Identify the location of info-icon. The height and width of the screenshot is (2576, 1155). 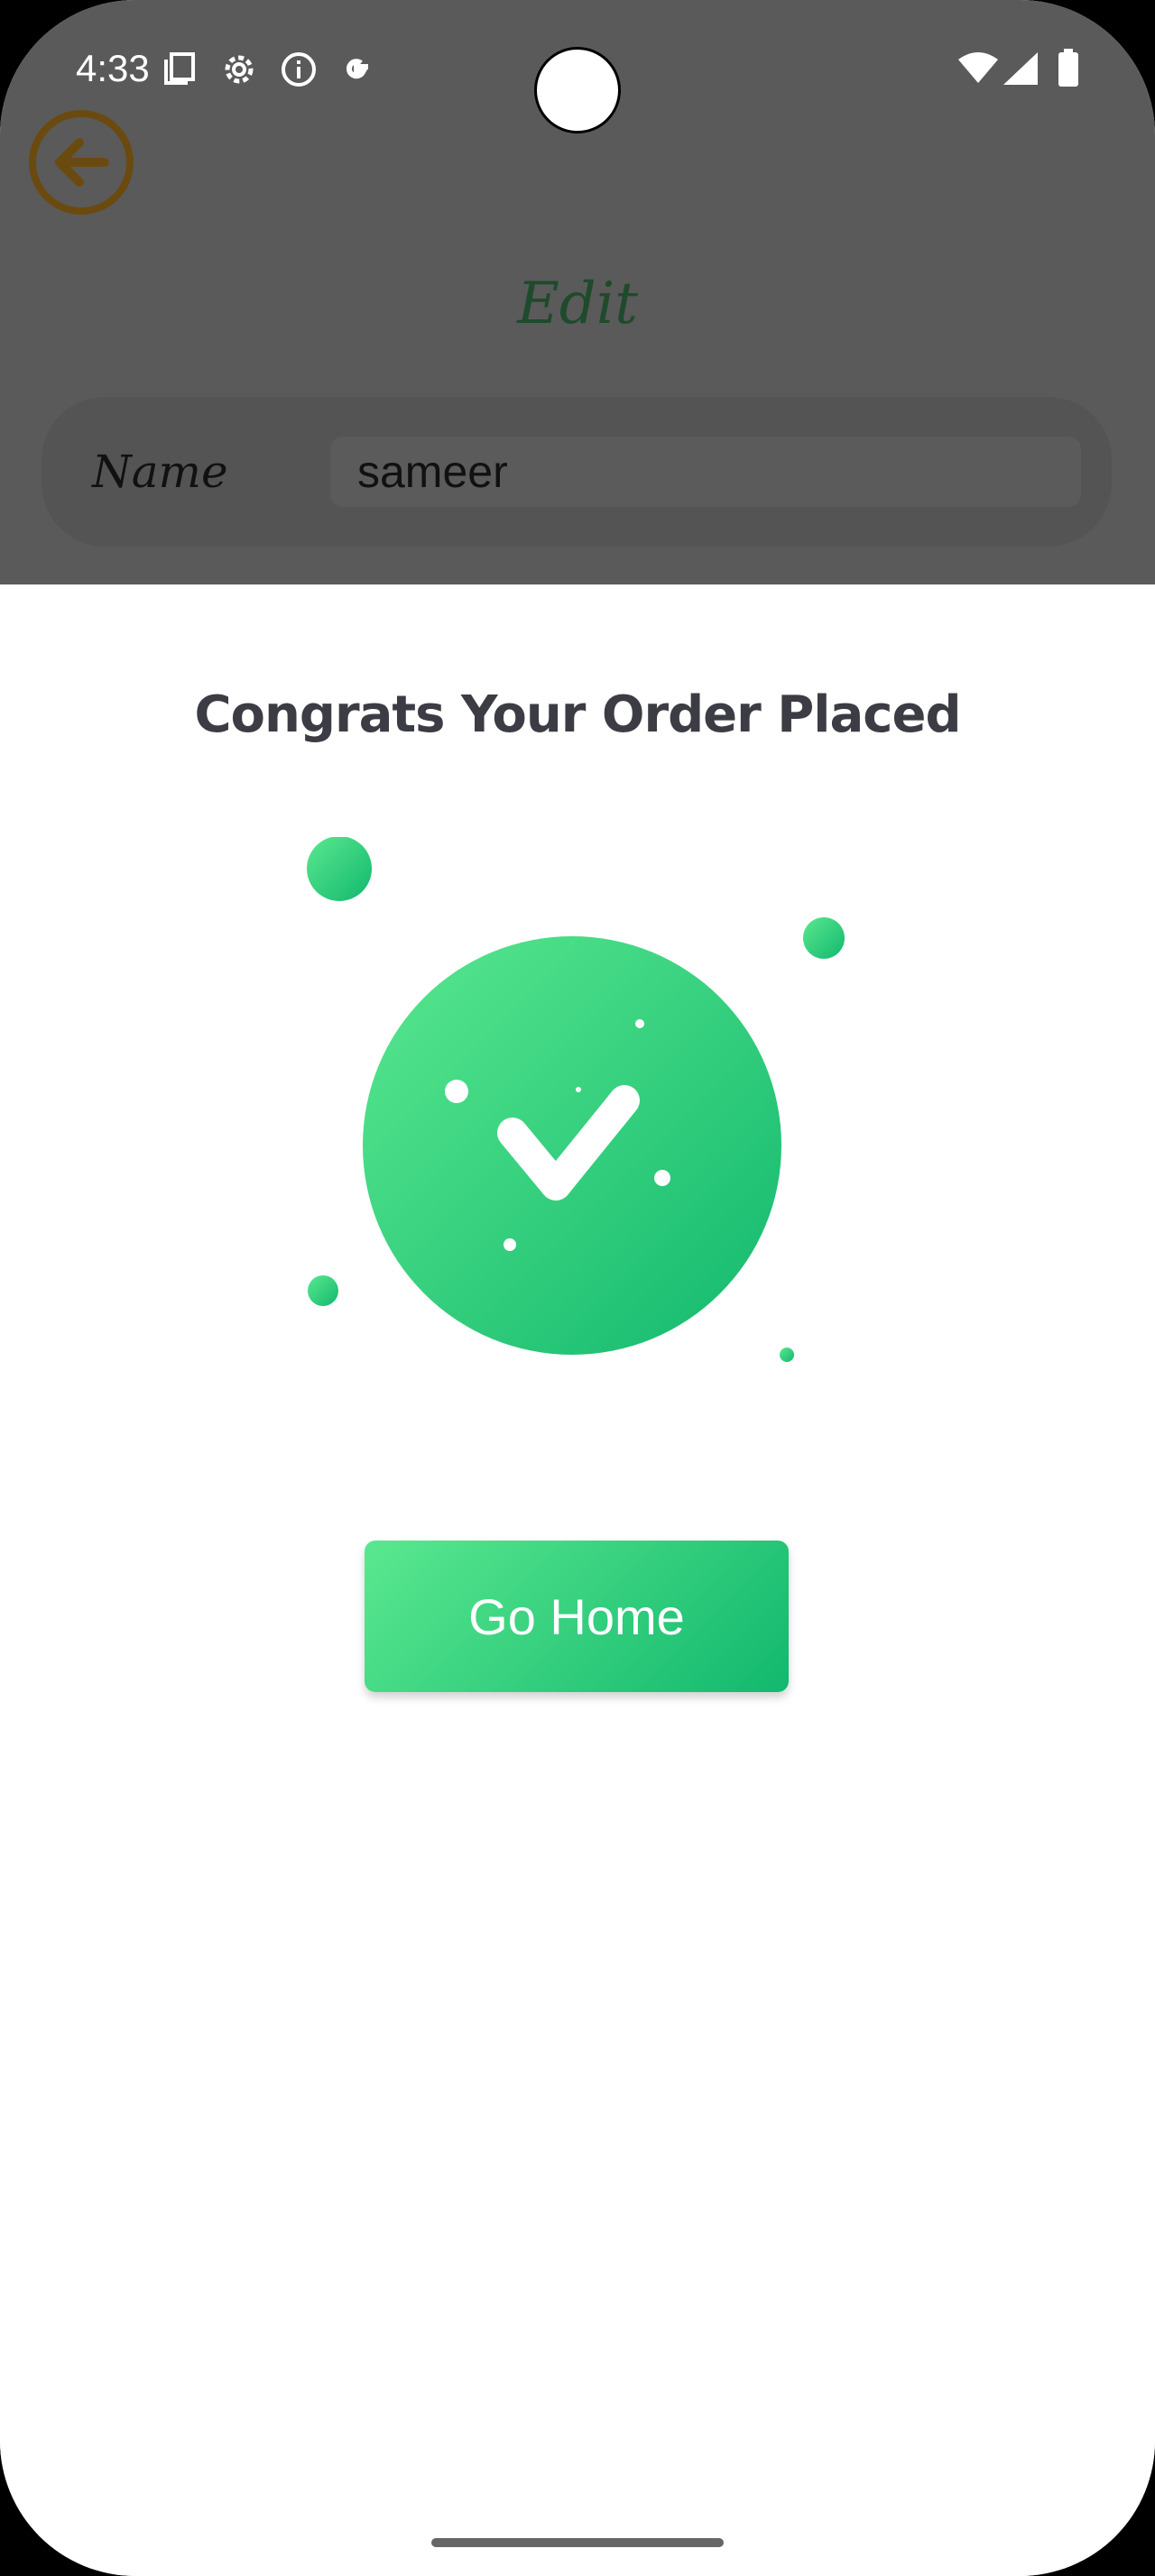
(299, 69).